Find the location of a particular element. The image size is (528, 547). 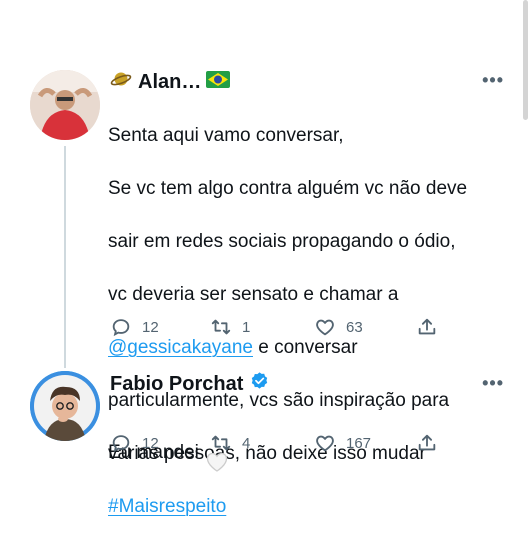

saturn-emoji-icon is located at coordinates (121, 82).